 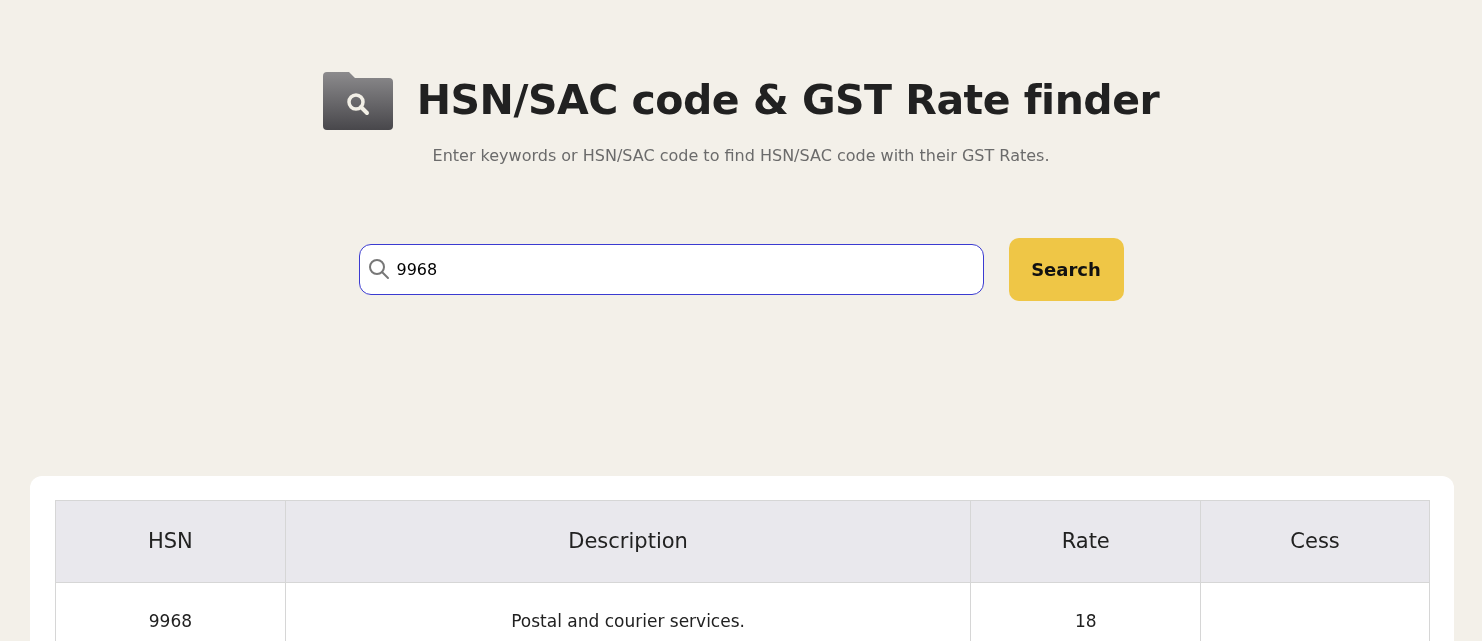 What do you see at coordinates (741, 156) in the screenshot?
I see `page-subtitle: Enter keywords or HSN/SAC code to find HSN/SAC code with their GST Rates.` at bounding box center [741, 156].